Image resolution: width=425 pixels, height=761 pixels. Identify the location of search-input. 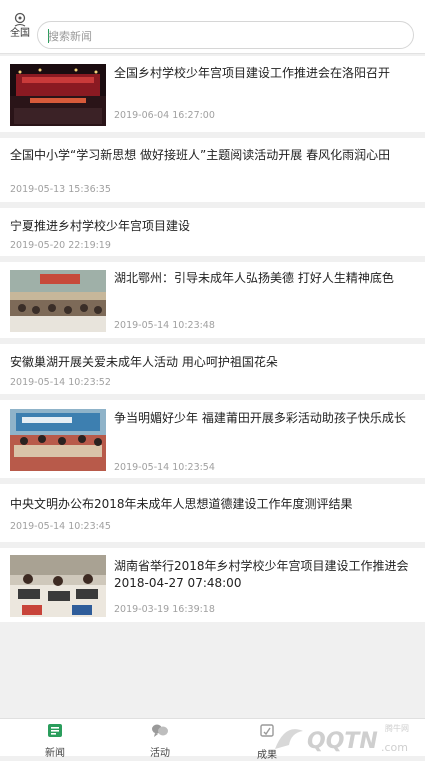
(218, 36).